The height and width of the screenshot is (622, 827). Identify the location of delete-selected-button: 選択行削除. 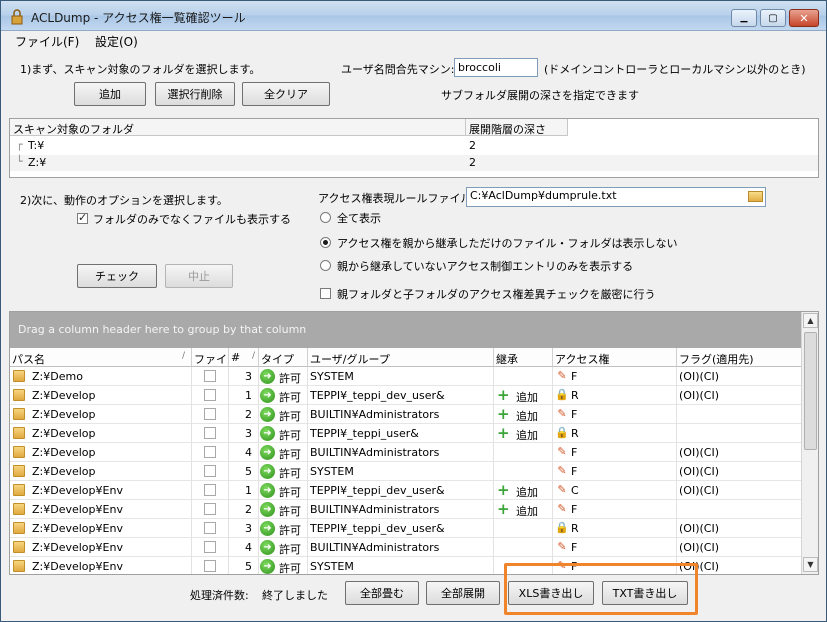
(195, 94).